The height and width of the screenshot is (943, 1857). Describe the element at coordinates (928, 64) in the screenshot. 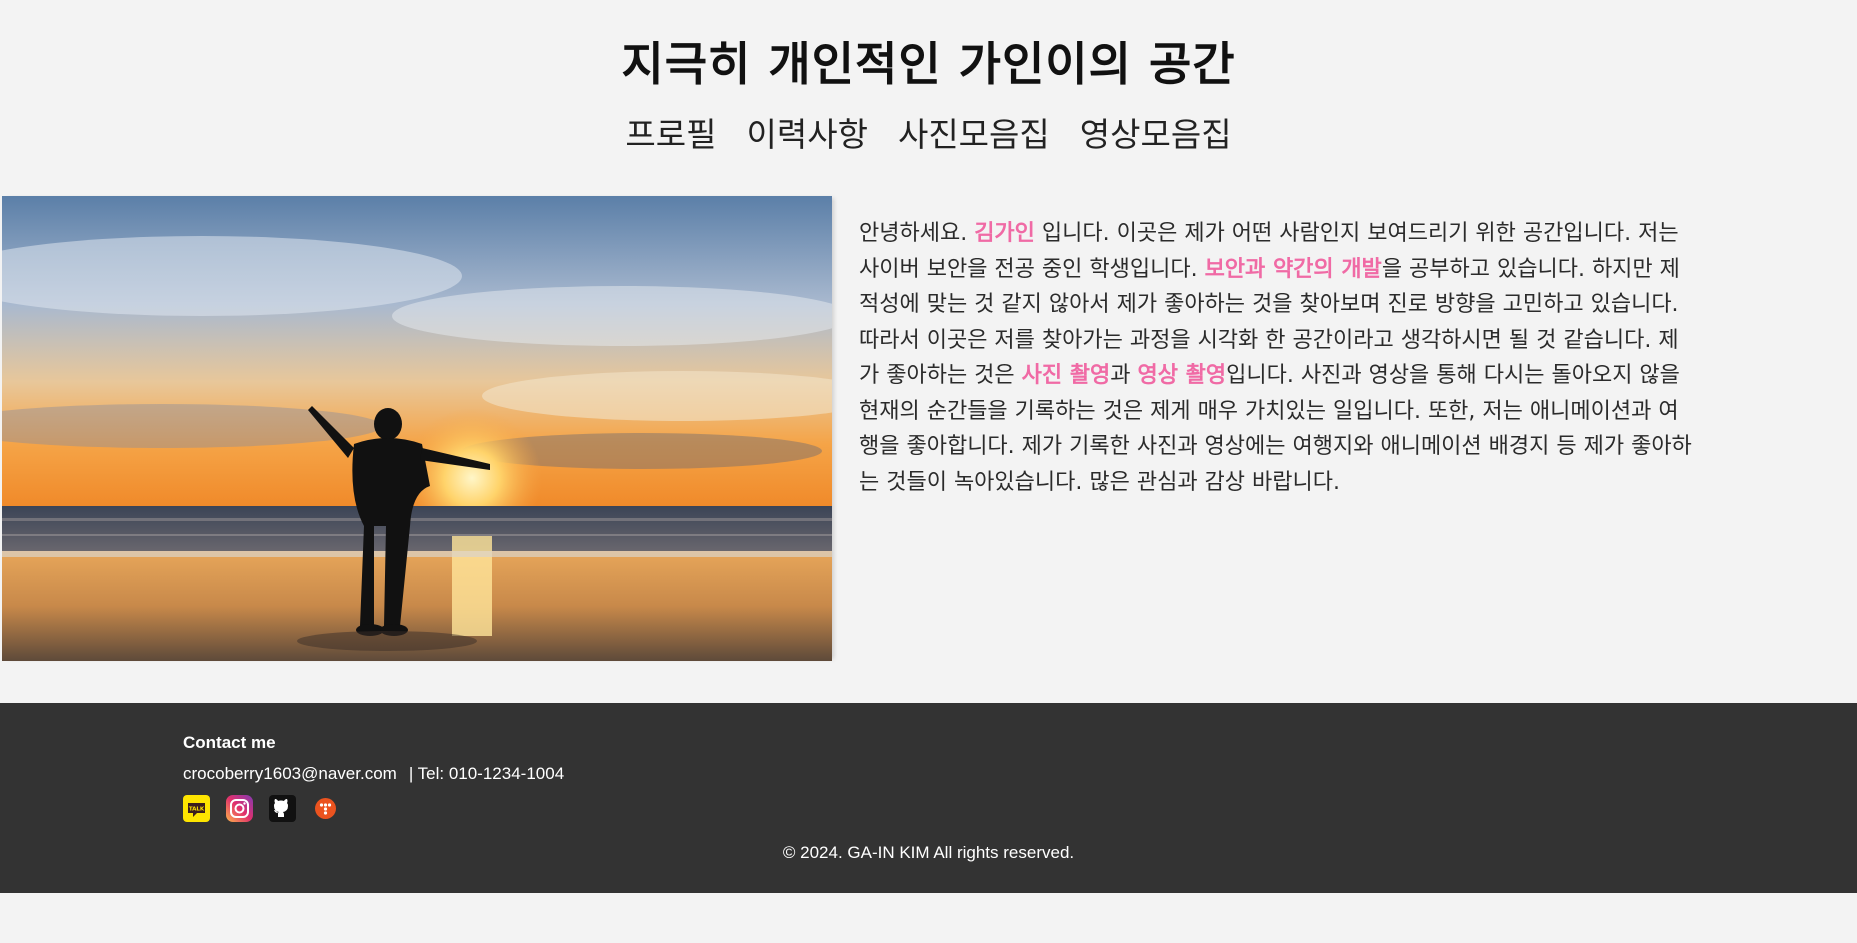

I see `page-title: 지극히 개인적인 가인이의 공간` at that location.